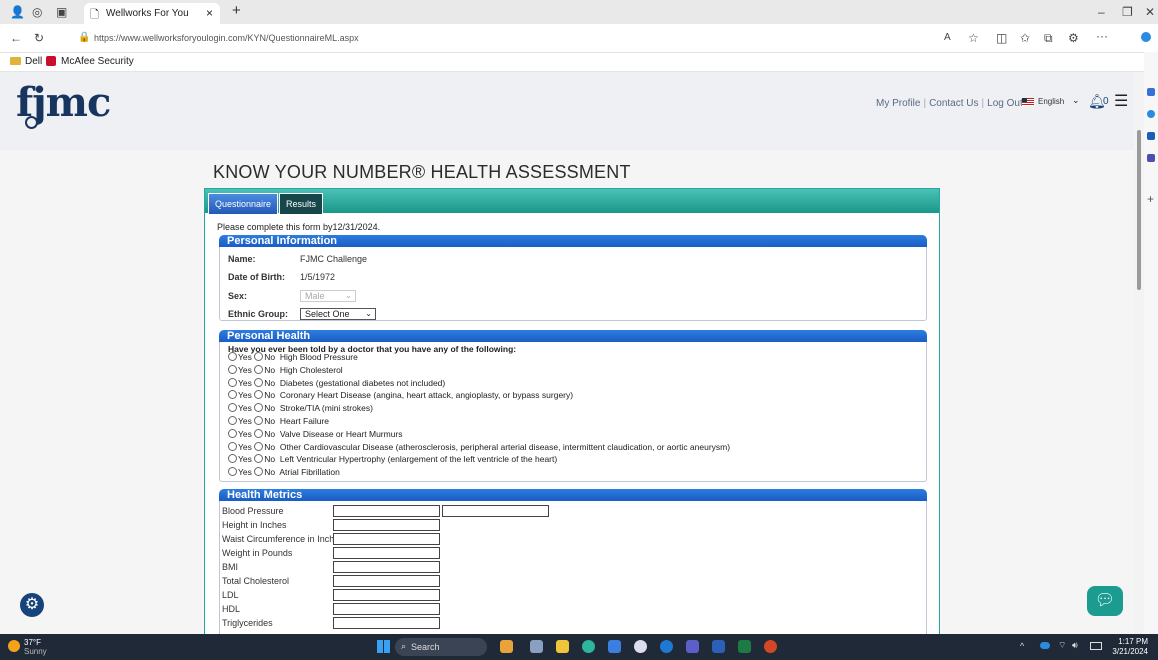 The height and width of the screenshot is (660, 1158). Describe the element at coordinates (441, 647) in the screenshot. I see `taskbar-search: Search` at that location.